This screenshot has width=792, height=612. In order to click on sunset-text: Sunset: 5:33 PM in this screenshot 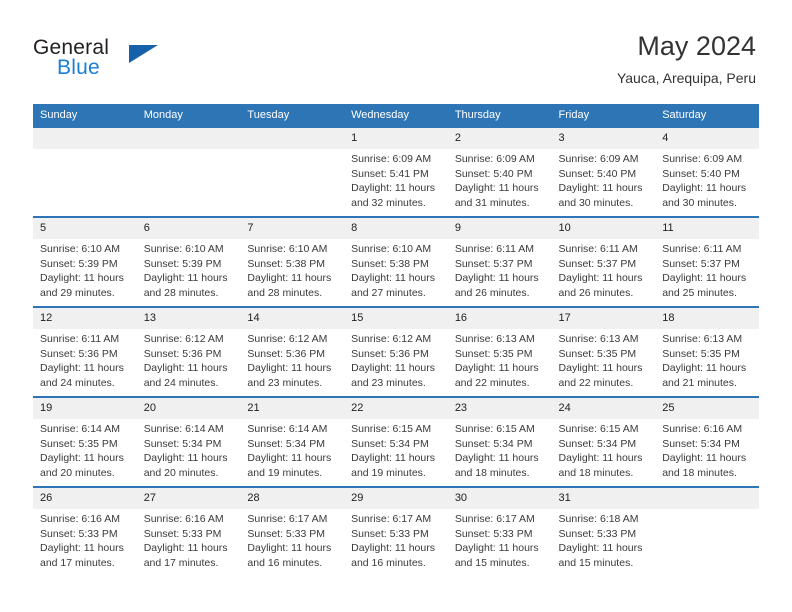, I will do `click(597, 533)`.